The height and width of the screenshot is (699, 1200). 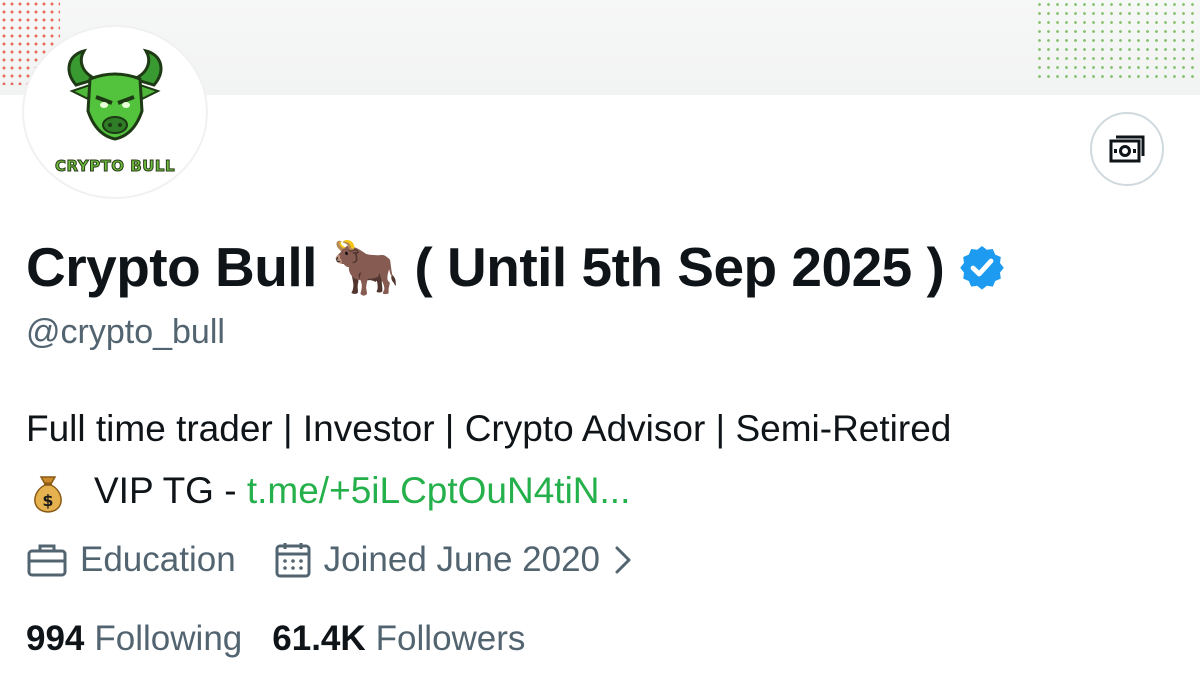 I want to click on following-label: Following, so click(x=168, y=638).